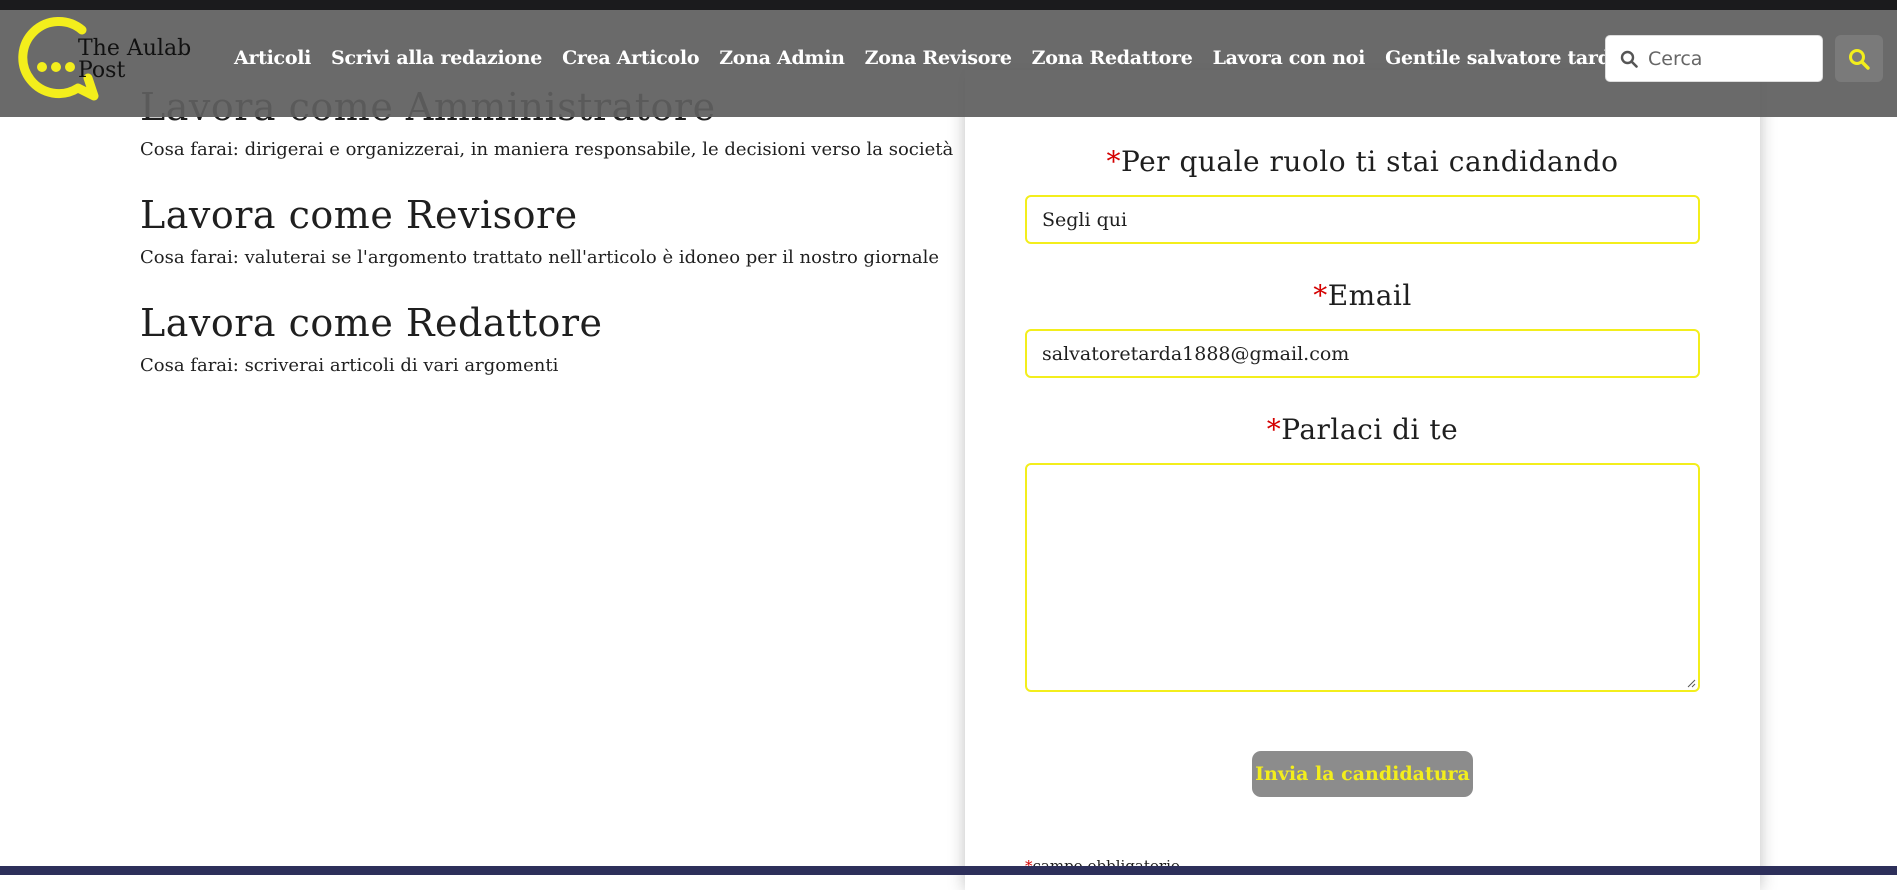 This screenshot has height=890, width=1897. I want to click on about-field-label-text: Parlaci di te, so click(1370, 429).